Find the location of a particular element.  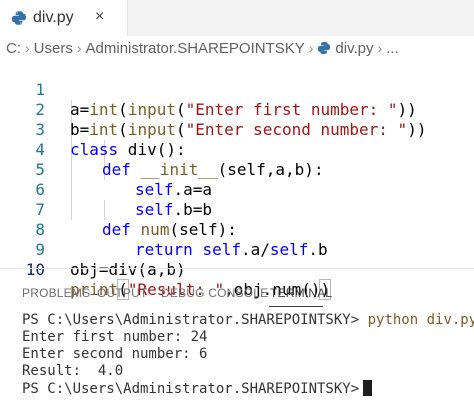

code-line: 6 self.b=b is located at coordinates (237, 189).